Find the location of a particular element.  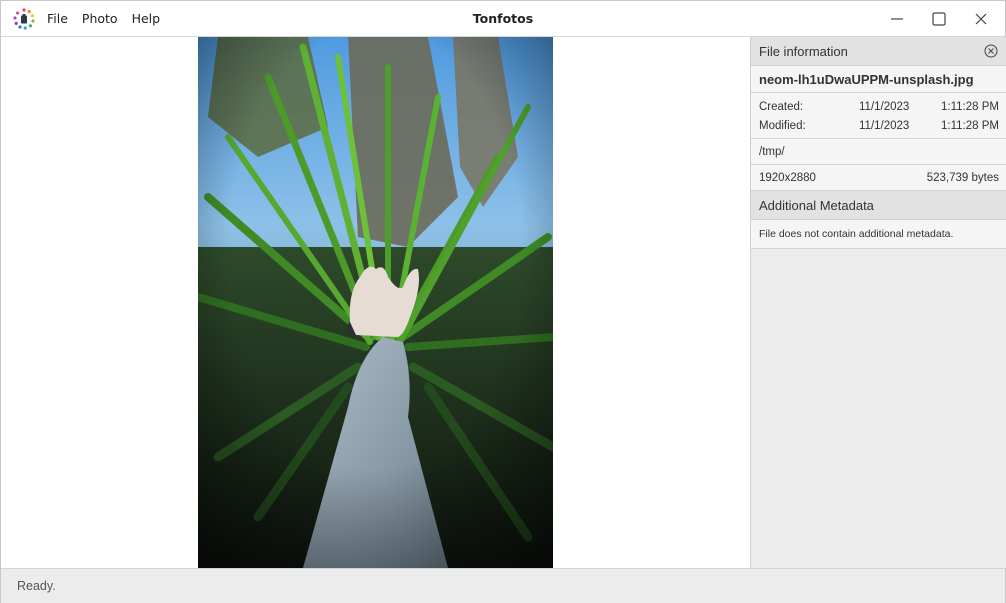

status-text: Ready. is located at coordinates (36, 586).